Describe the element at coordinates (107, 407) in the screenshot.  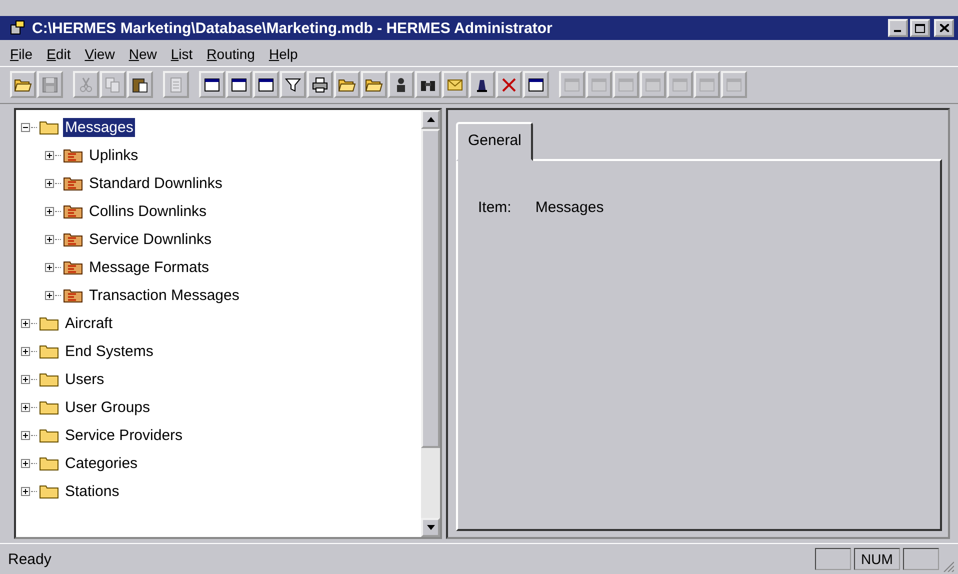
I see `tree-item: User Groups` at that location.